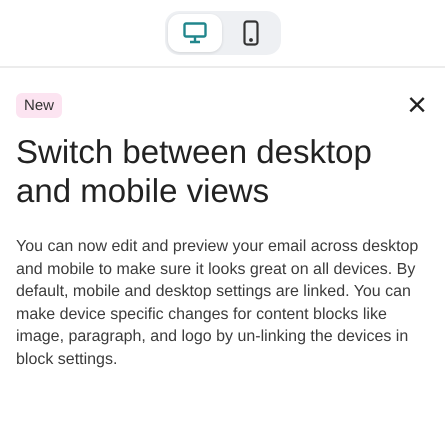 This screenshot has width=445, height=432. I want to click on desktop-view-button, so click(195, 33).